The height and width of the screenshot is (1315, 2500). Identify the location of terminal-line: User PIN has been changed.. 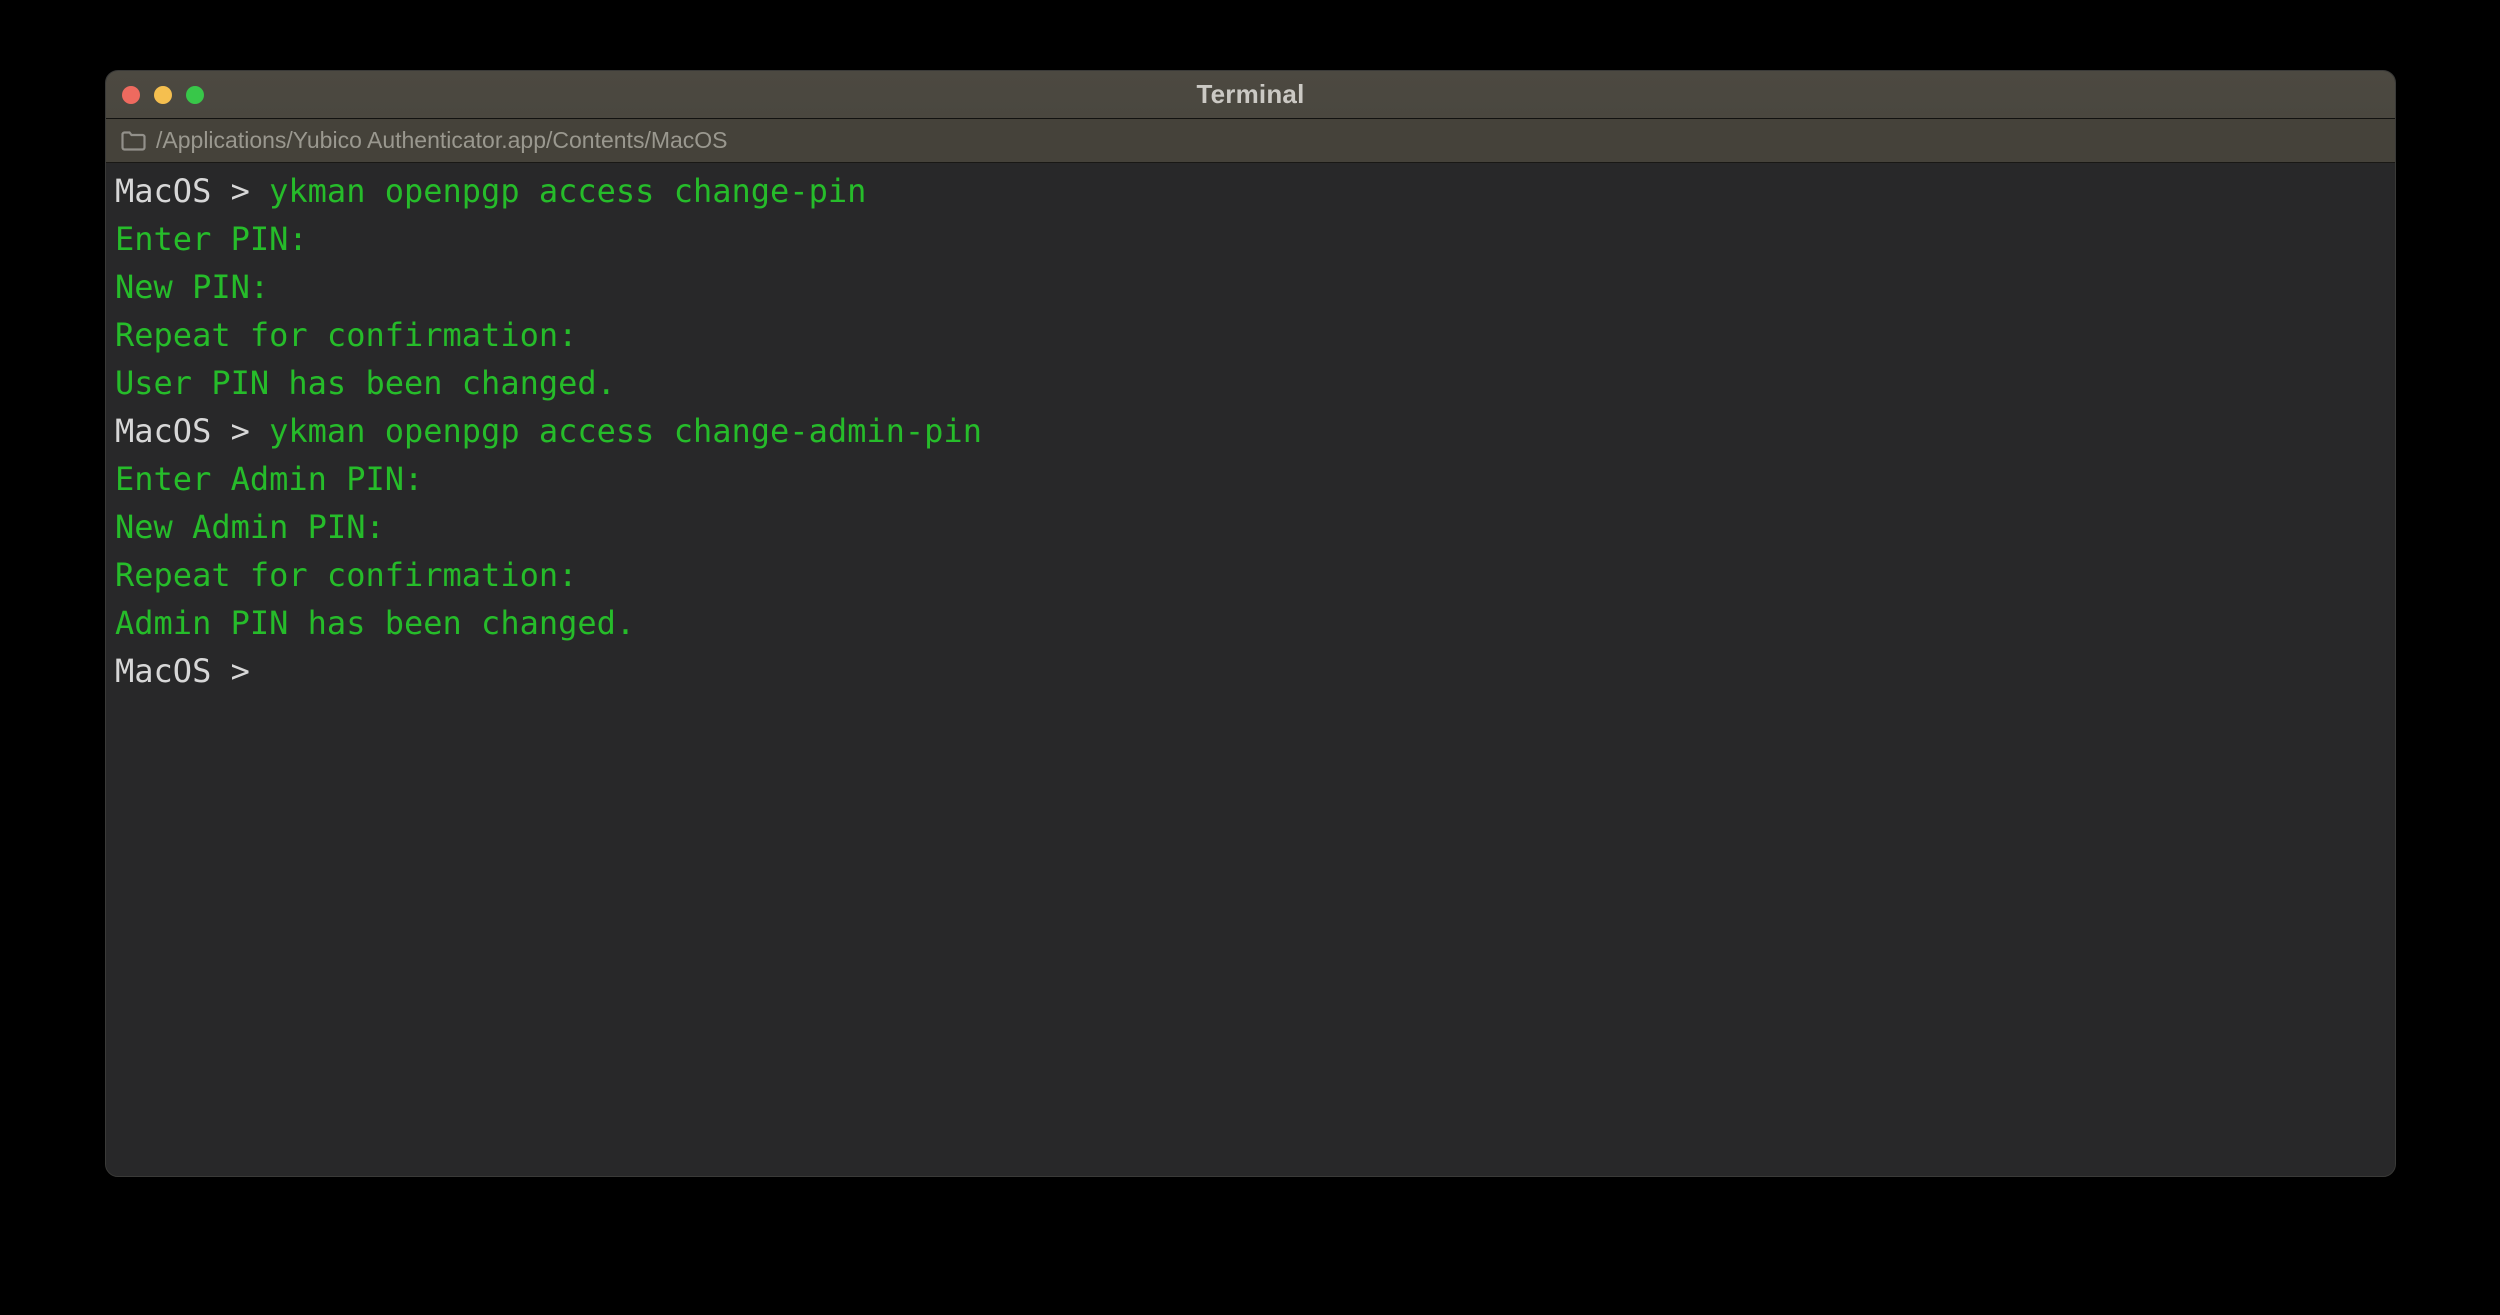
(1250, 383).